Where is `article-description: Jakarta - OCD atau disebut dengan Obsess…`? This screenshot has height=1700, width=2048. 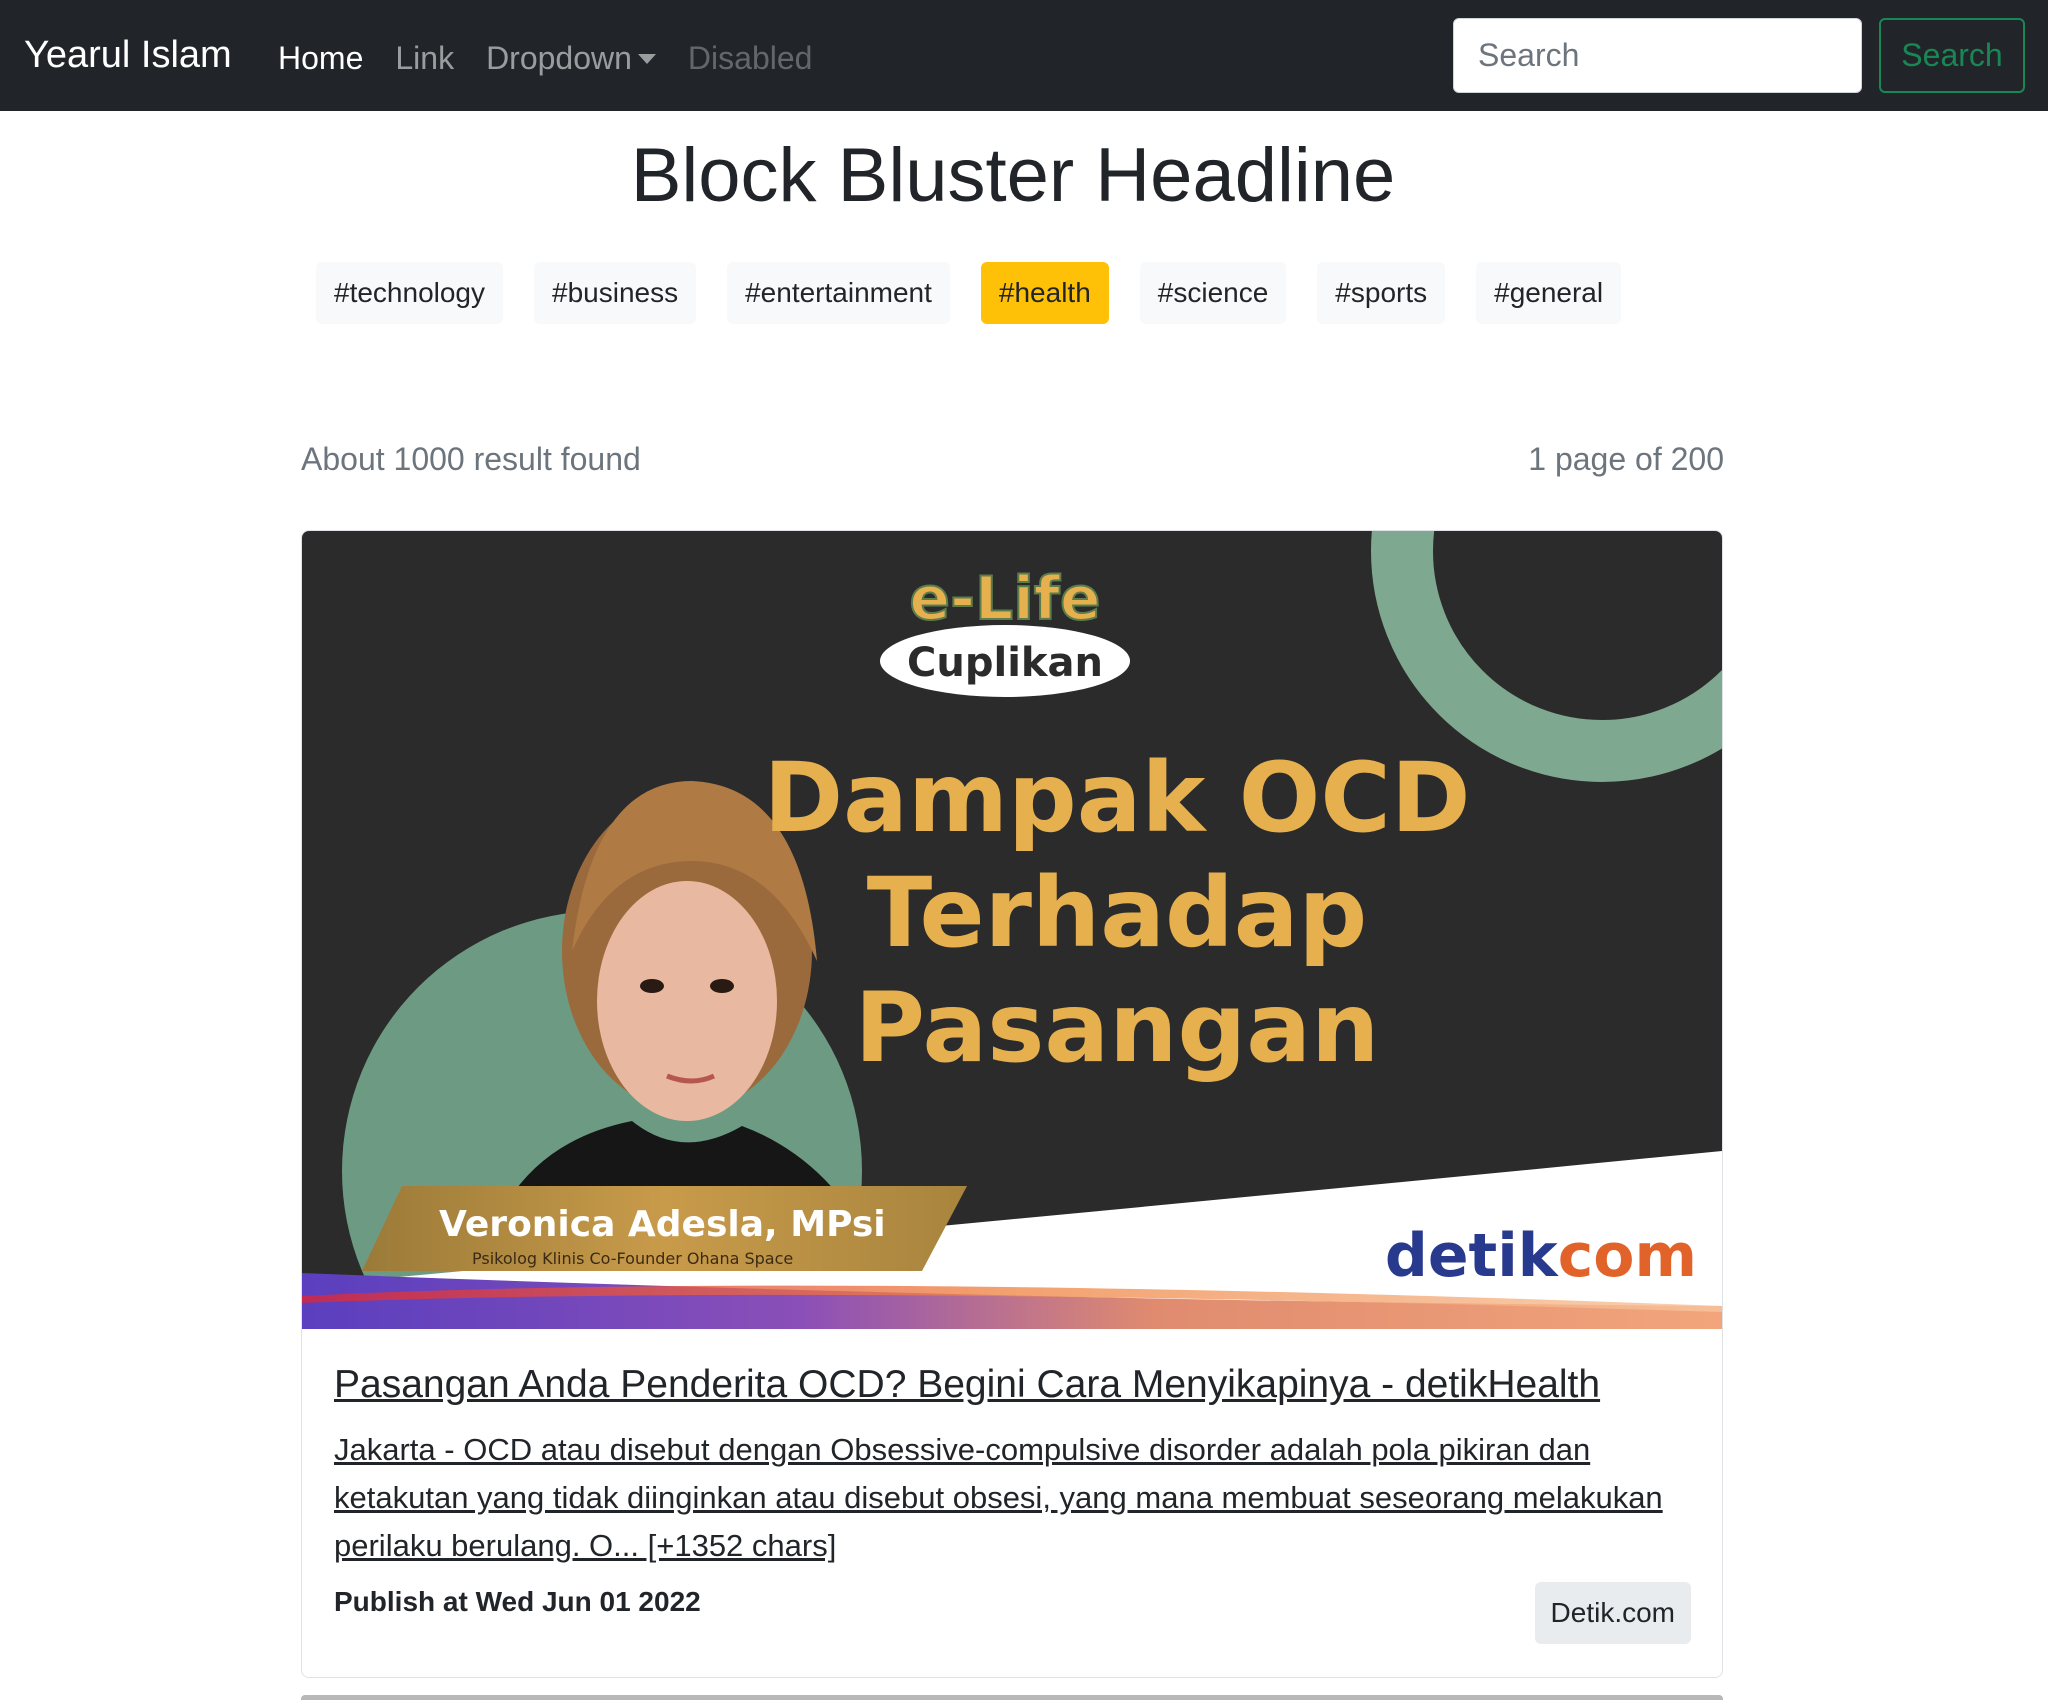
article-description: Jakarta - OCD atau disebut dengan Obsess… is located at coordinates (1014, 1498).